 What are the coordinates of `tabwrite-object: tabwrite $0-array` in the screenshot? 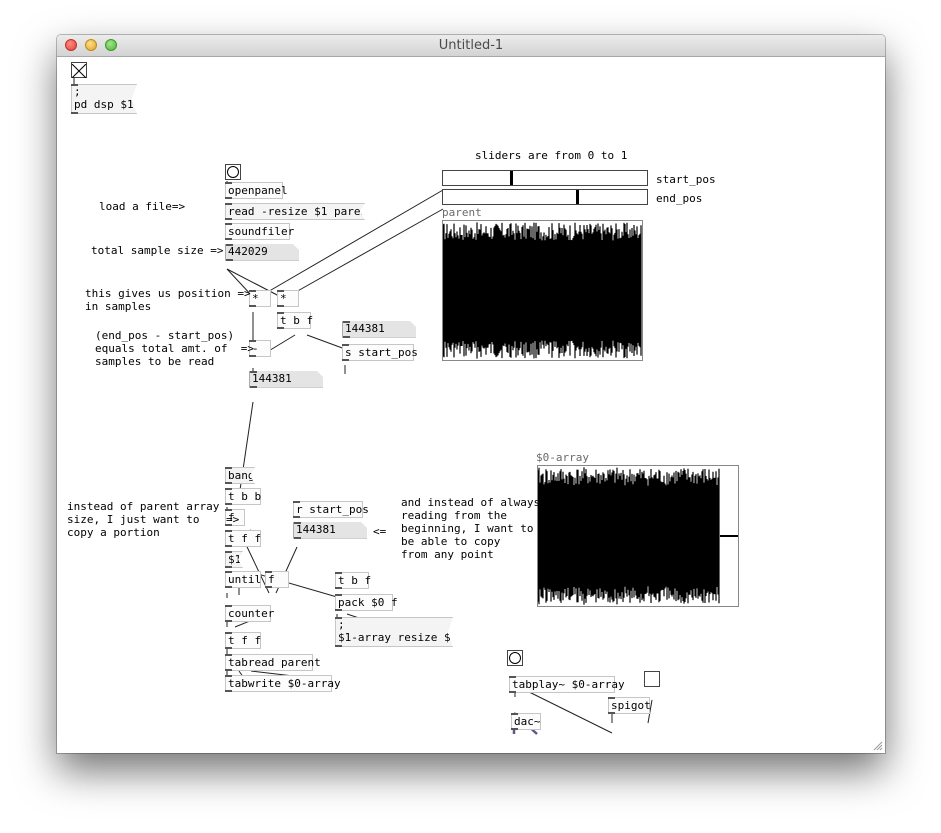 It's located at (283, 683).